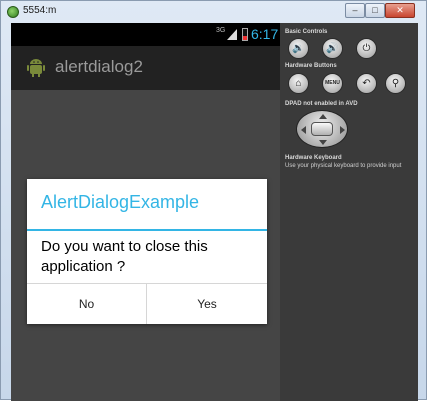 Image resolution: width=427 pixels, height=401 pixels. I want to click on close-button: ✕, so click(400, 10).